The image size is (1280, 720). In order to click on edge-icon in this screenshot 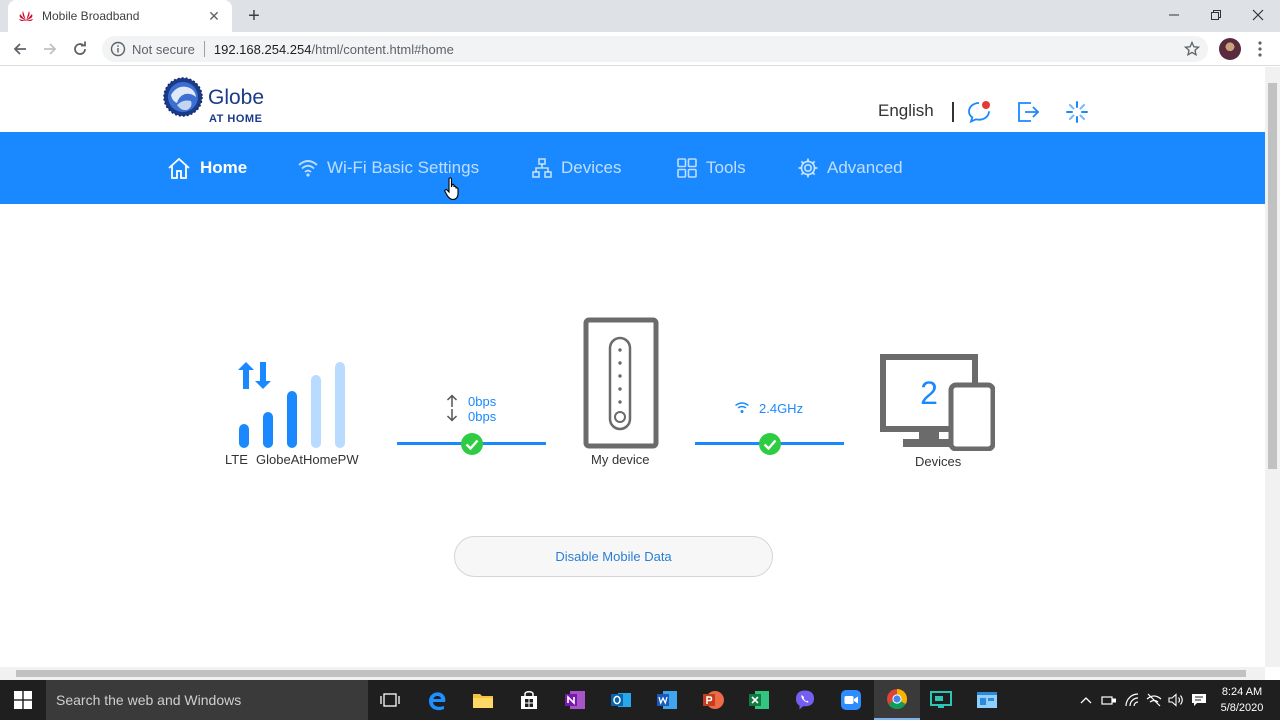, I will do `click(437, 701)`.